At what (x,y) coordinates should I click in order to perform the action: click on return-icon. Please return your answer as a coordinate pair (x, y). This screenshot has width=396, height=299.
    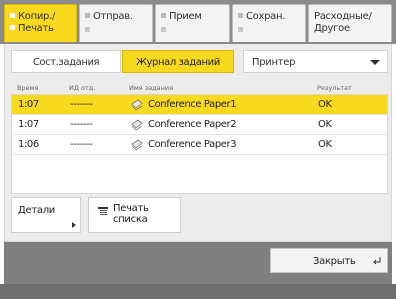
    Looking at the image, I should click on (377, 261).